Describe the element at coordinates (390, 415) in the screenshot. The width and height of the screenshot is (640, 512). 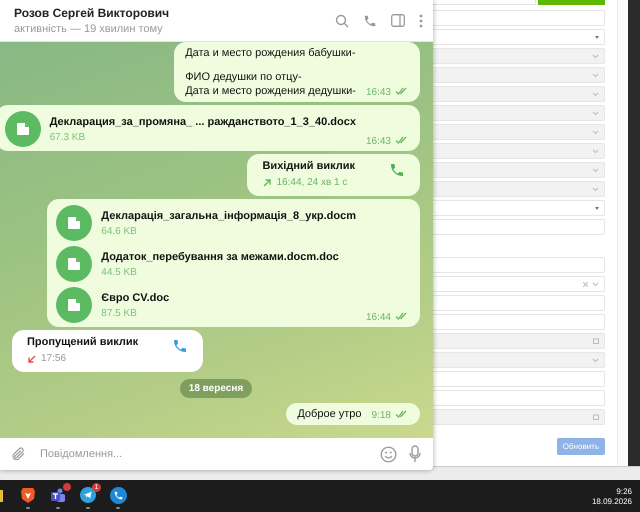
I see `message-time: 9:18` at that location.